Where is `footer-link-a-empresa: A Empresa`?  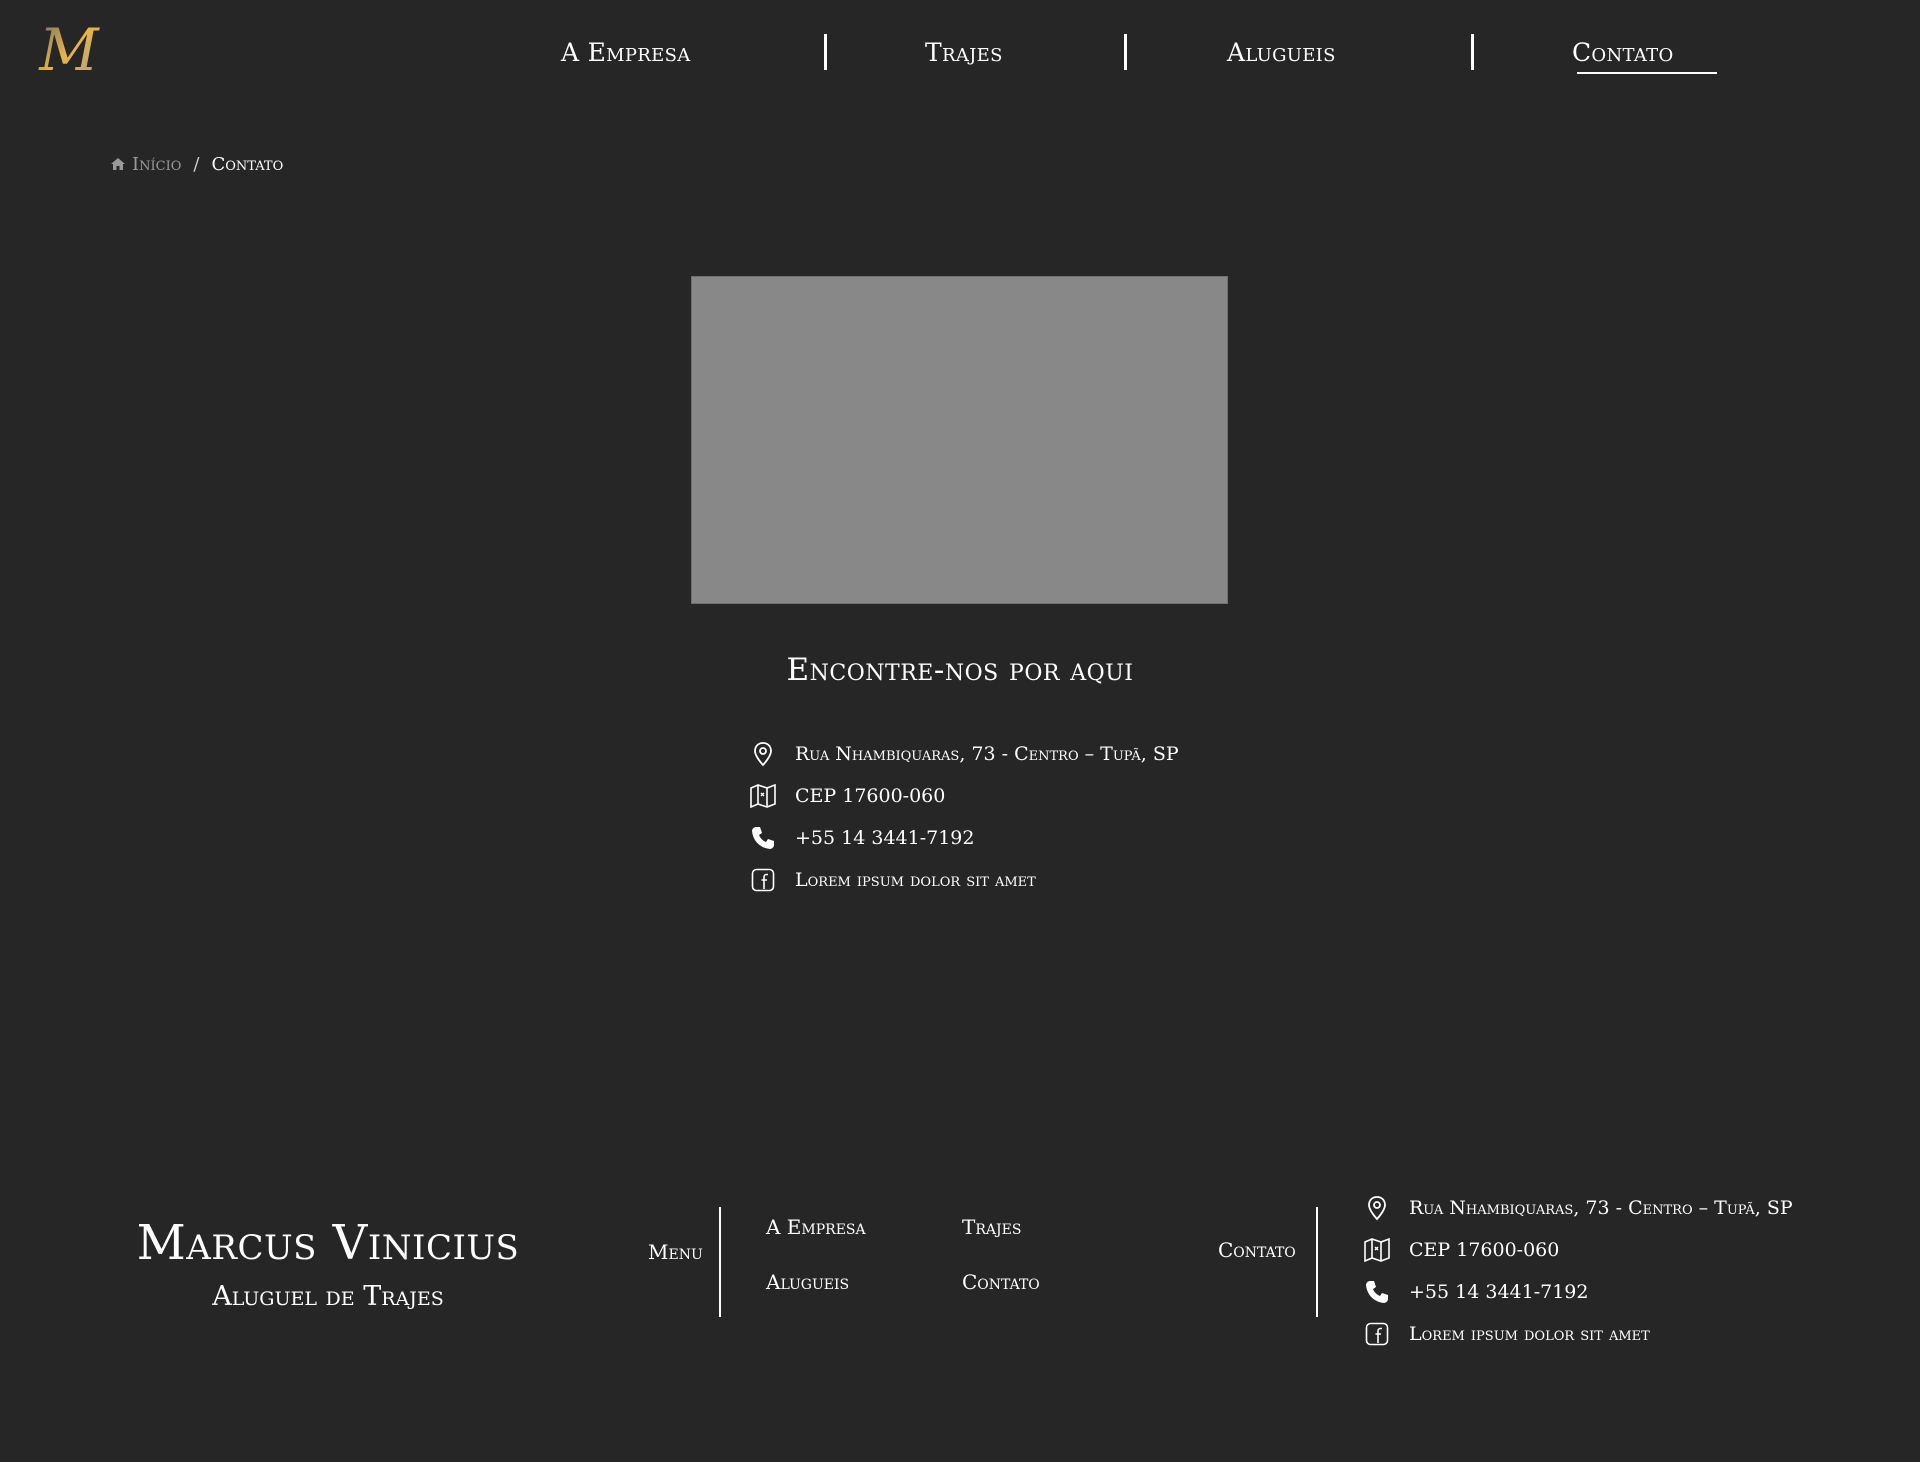 footer-link-a-empresa: A Empresa is located at coordinates (816, 1227).